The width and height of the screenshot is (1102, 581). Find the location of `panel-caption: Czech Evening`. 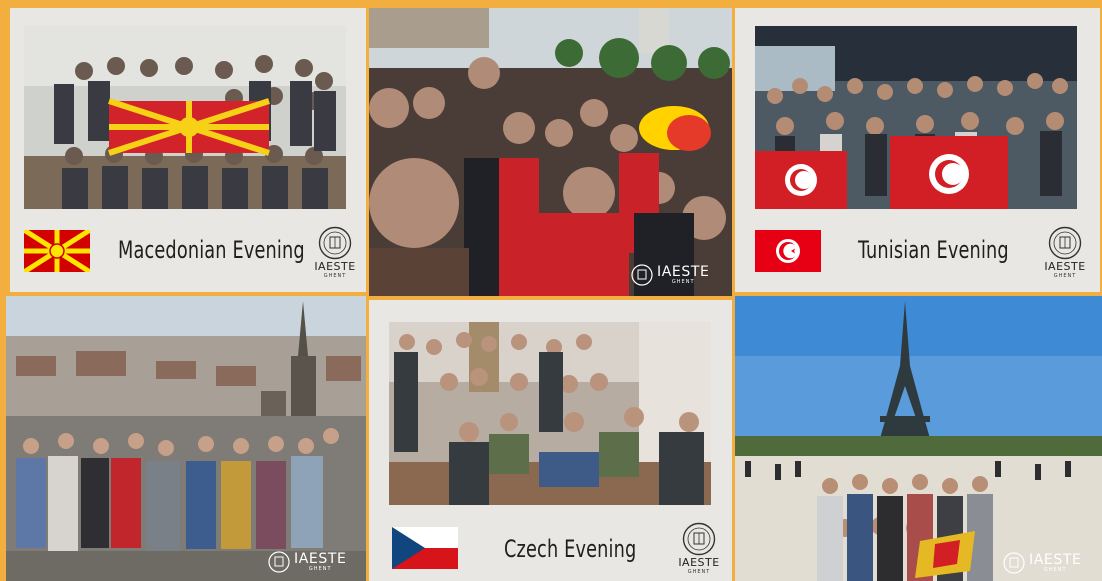

panel-caption: Czech Evening is located at coordinates (570, 549).